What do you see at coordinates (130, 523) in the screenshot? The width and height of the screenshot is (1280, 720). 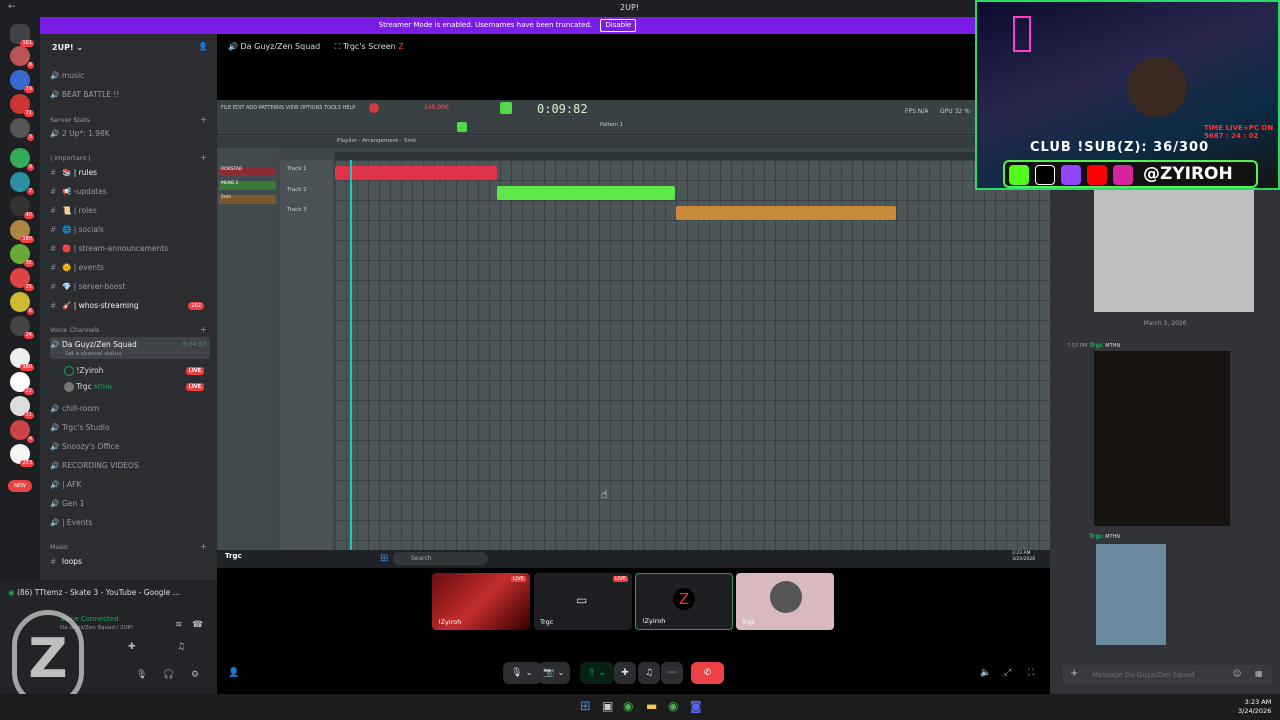 I see `voice-channel: 🔊 | Events` at bounding box center [130, 523].